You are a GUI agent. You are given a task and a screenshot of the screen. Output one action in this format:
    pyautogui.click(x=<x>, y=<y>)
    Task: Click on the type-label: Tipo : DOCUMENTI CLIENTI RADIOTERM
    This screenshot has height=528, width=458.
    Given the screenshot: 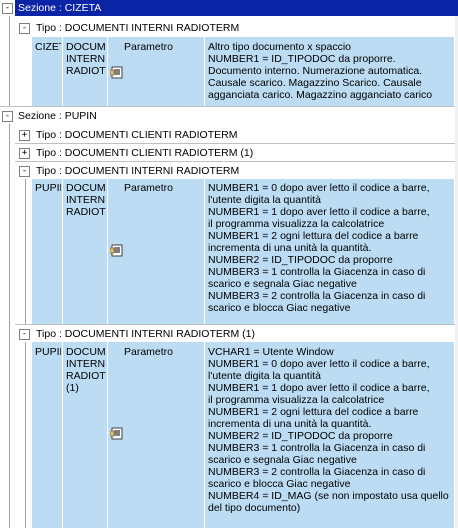 What is the action you would take?
    pyautogui.click(x=137, y=135)
    